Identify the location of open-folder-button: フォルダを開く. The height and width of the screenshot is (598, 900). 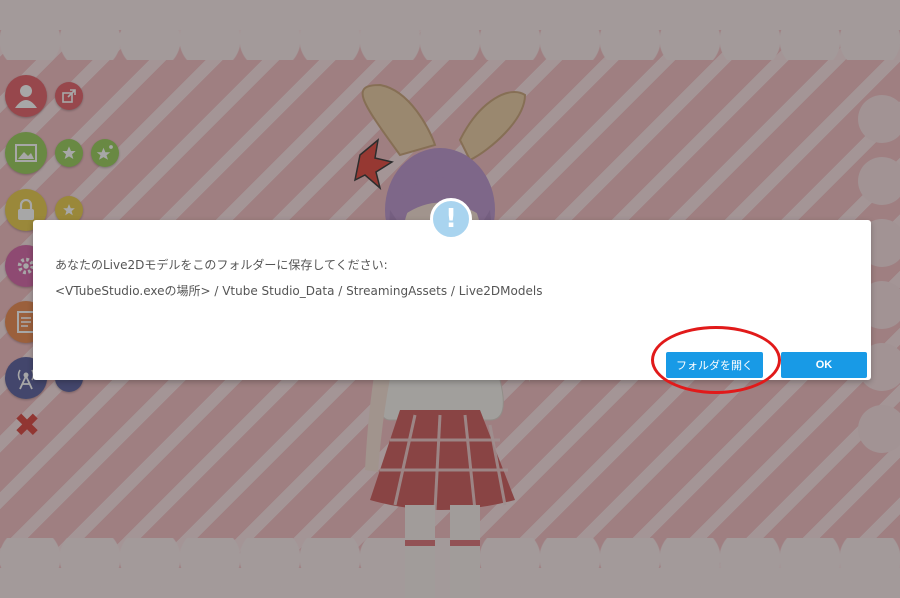
(714, 365).